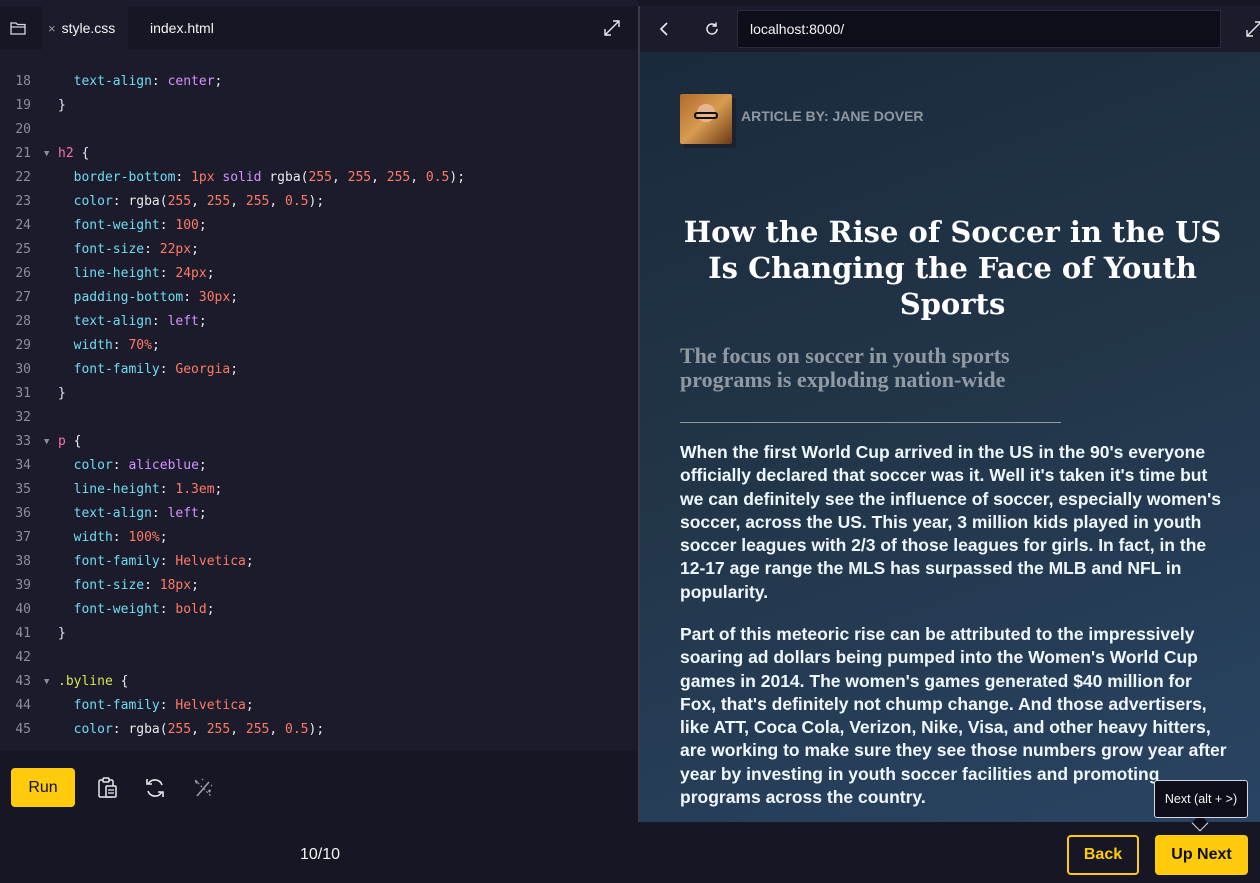 The width and height of the screenshot is (1260, 883). Describe the element at coordinates (128, 250) in the screenshot. I see `code-text: font-size: 22px;` at that location.